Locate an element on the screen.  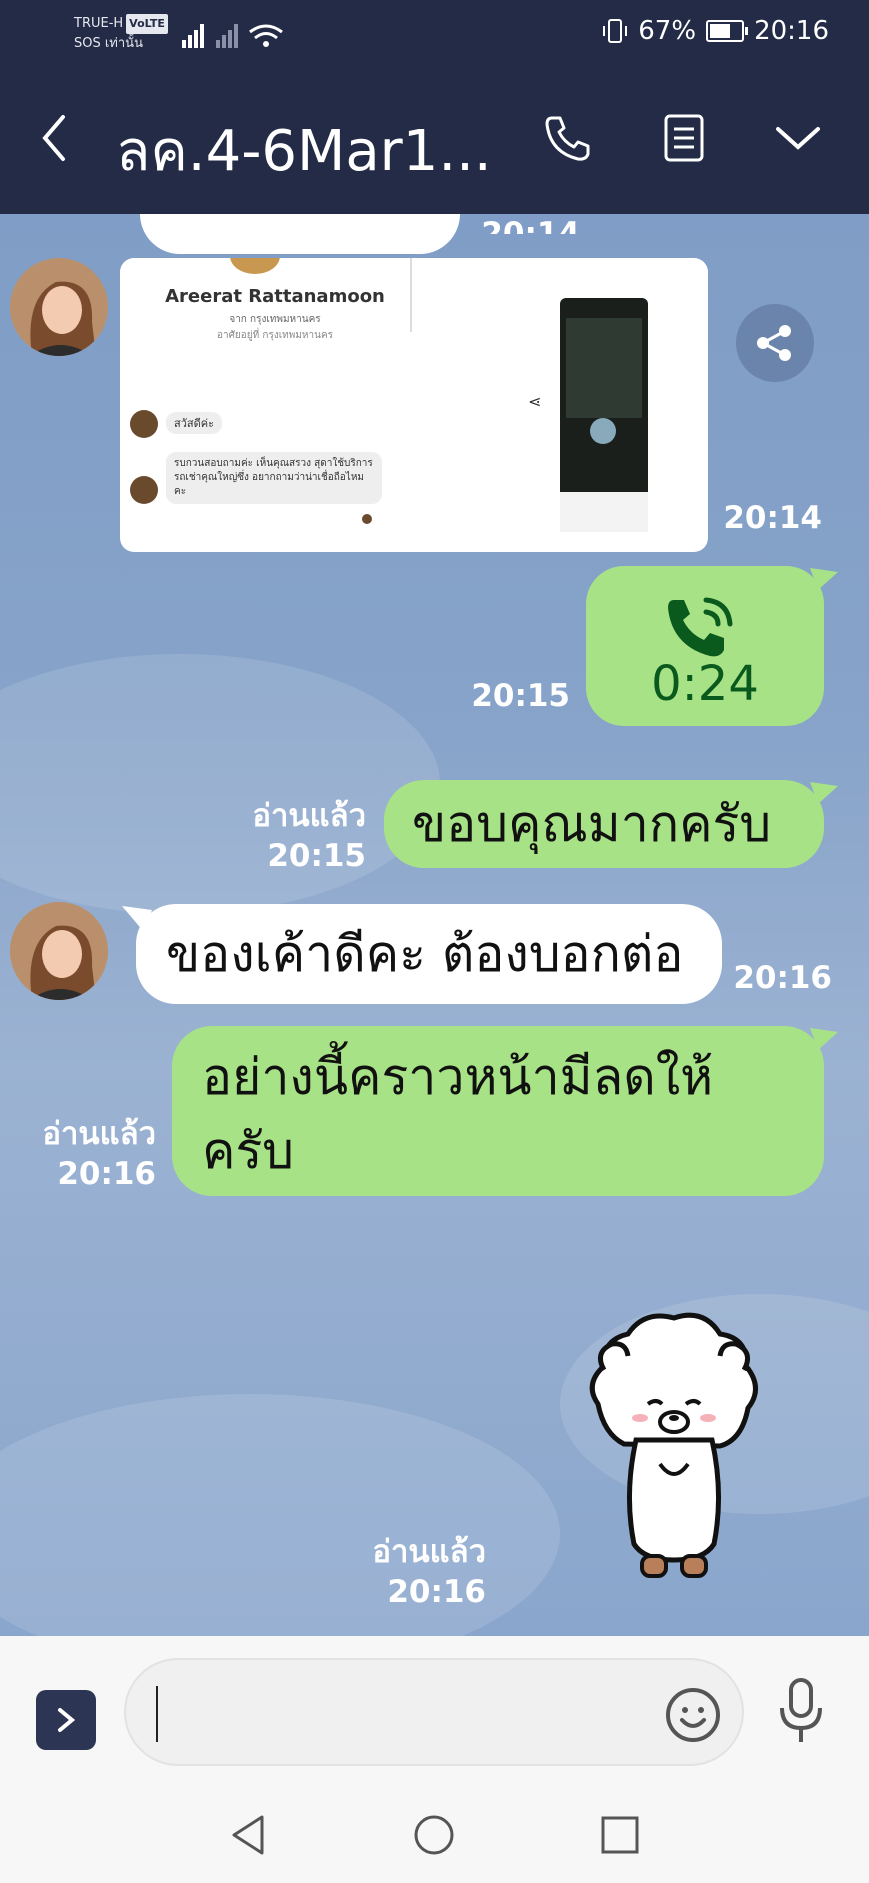
input-bar is located at coordinates (434, 1711).